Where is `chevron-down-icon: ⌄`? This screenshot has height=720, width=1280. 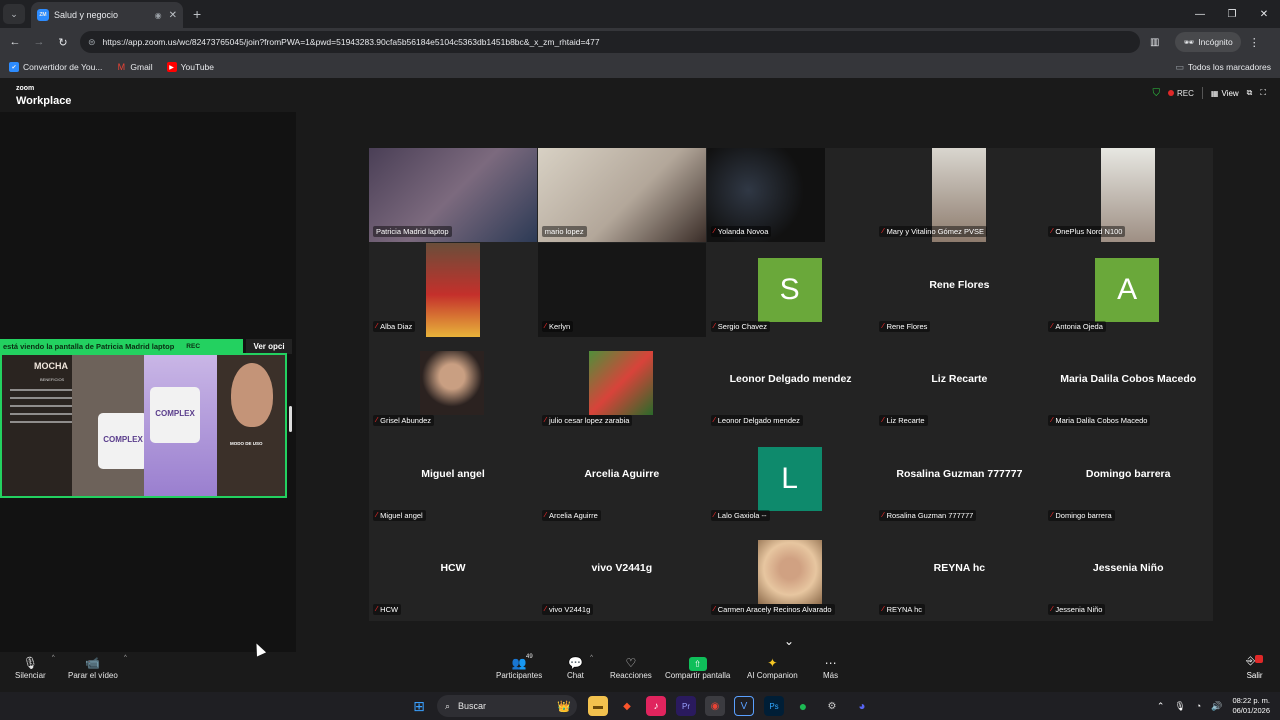
chevron-down-icon: ⌄ is located at coordinates (789, 641).